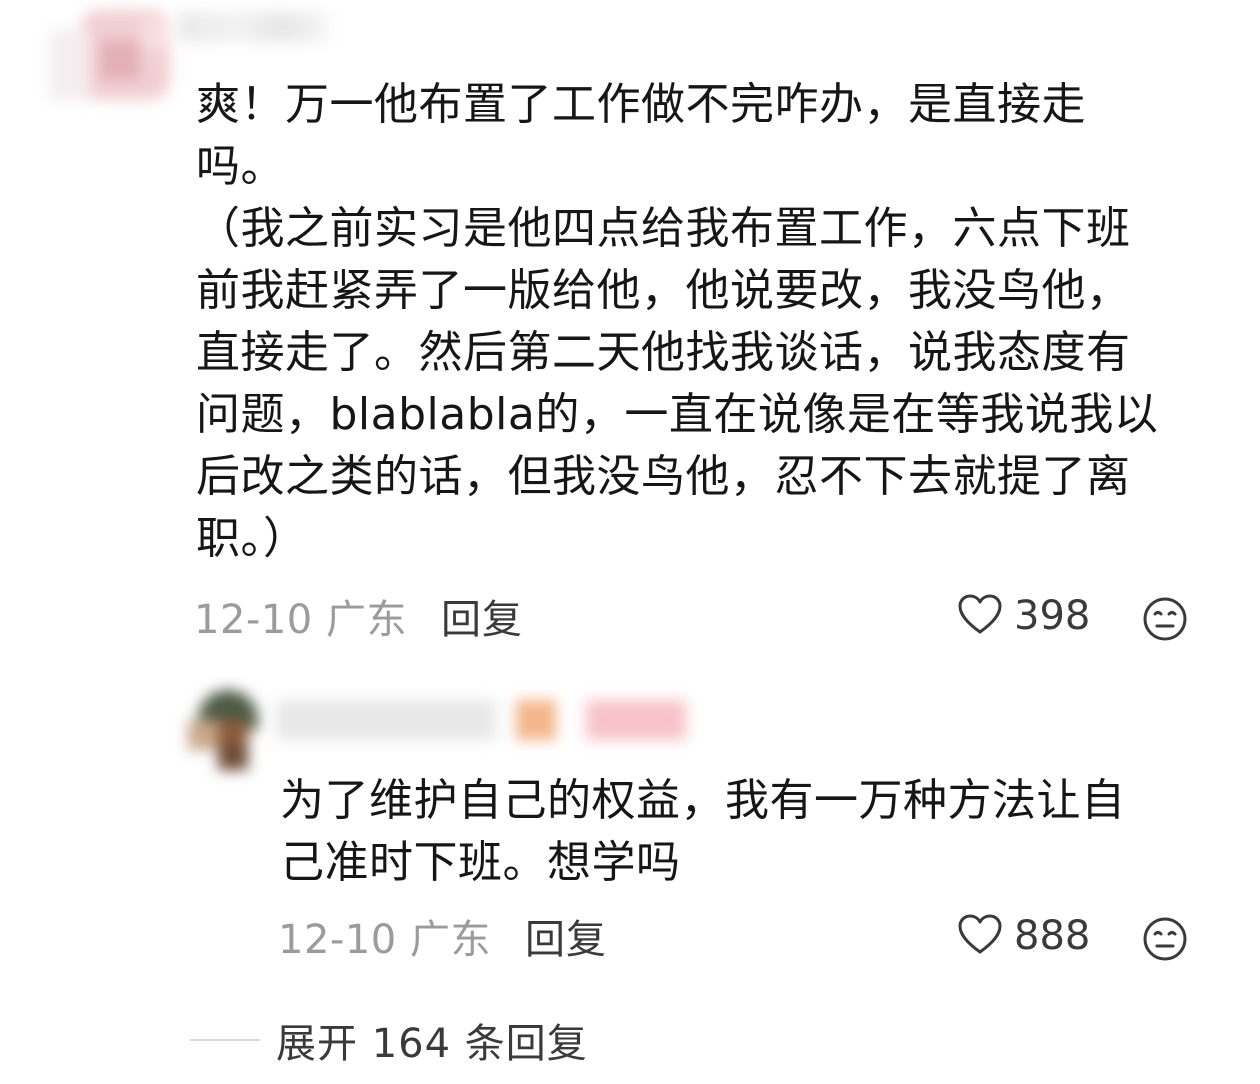  I want to click on avatar, so click(115, 70).